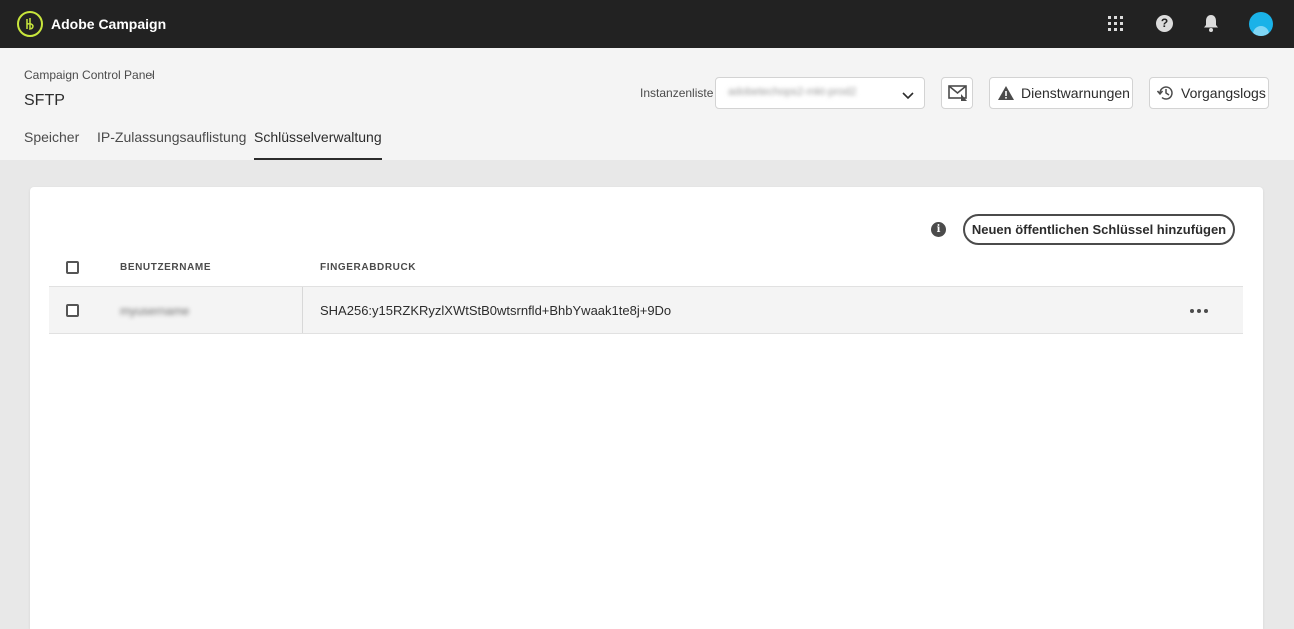 The image size is (1294, 629). I want to click on instance-list-label: Instanzenliste, so click(677, 93).